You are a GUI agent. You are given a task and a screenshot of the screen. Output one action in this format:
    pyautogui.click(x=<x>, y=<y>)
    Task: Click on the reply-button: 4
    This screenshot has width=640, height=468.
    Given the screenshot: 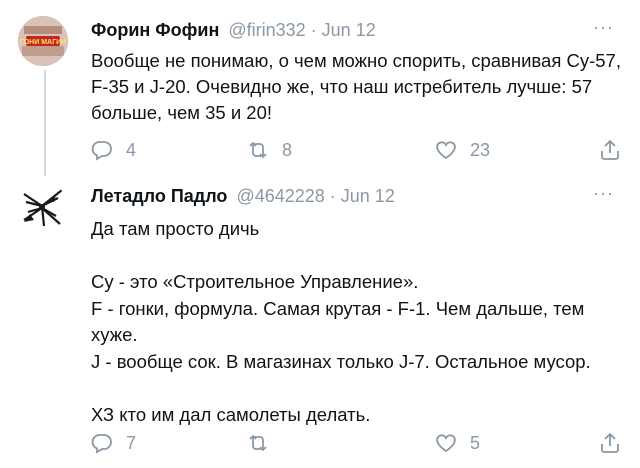 What is the action you would take?
    pyautogui.click(x=113, y=150)
    